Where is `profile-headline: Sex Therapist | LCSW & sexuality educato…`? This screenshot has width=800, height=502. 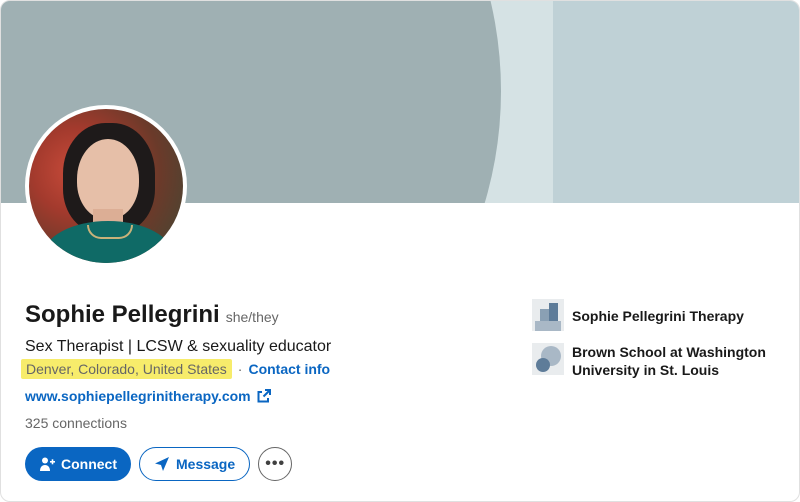 profile-headline: Sex Therapist | LCSW & sexuality educato… is located at coordinates (178, 346).